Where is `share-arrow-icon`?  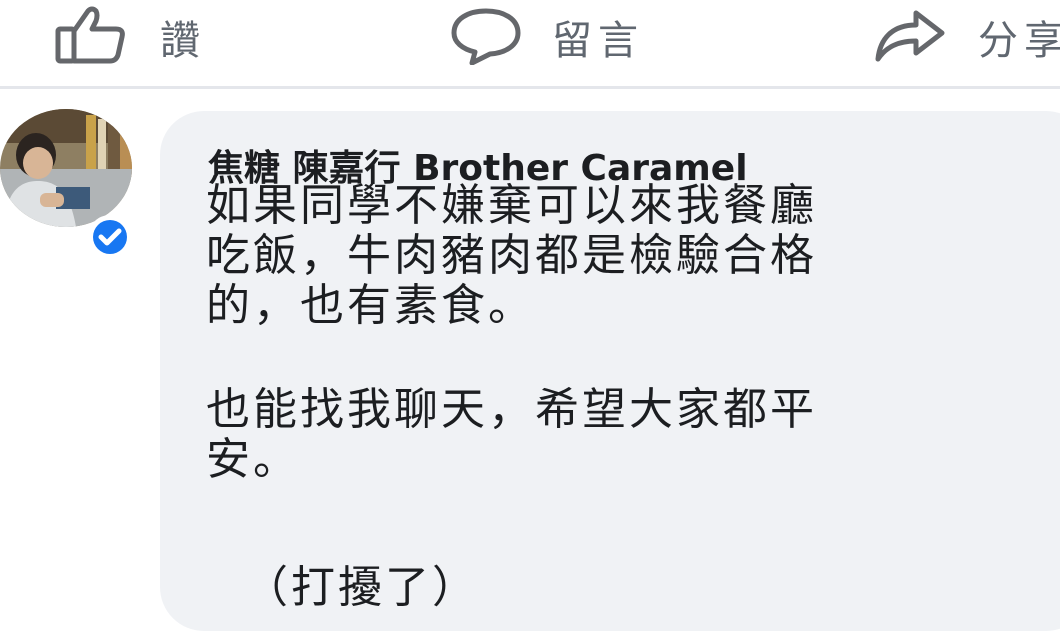
share-arrow-icon is located at coordinates (911, 37).